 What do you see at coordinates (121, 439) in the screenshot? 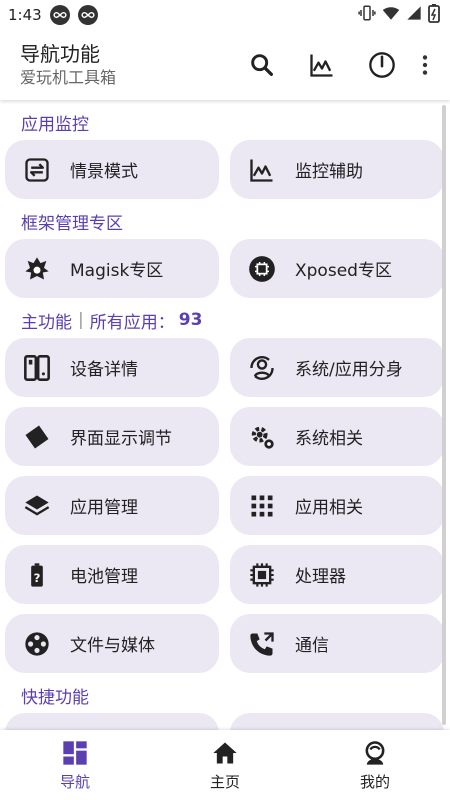
I see `tile-label: 界面显示调节` at bounding box center [121, 439].